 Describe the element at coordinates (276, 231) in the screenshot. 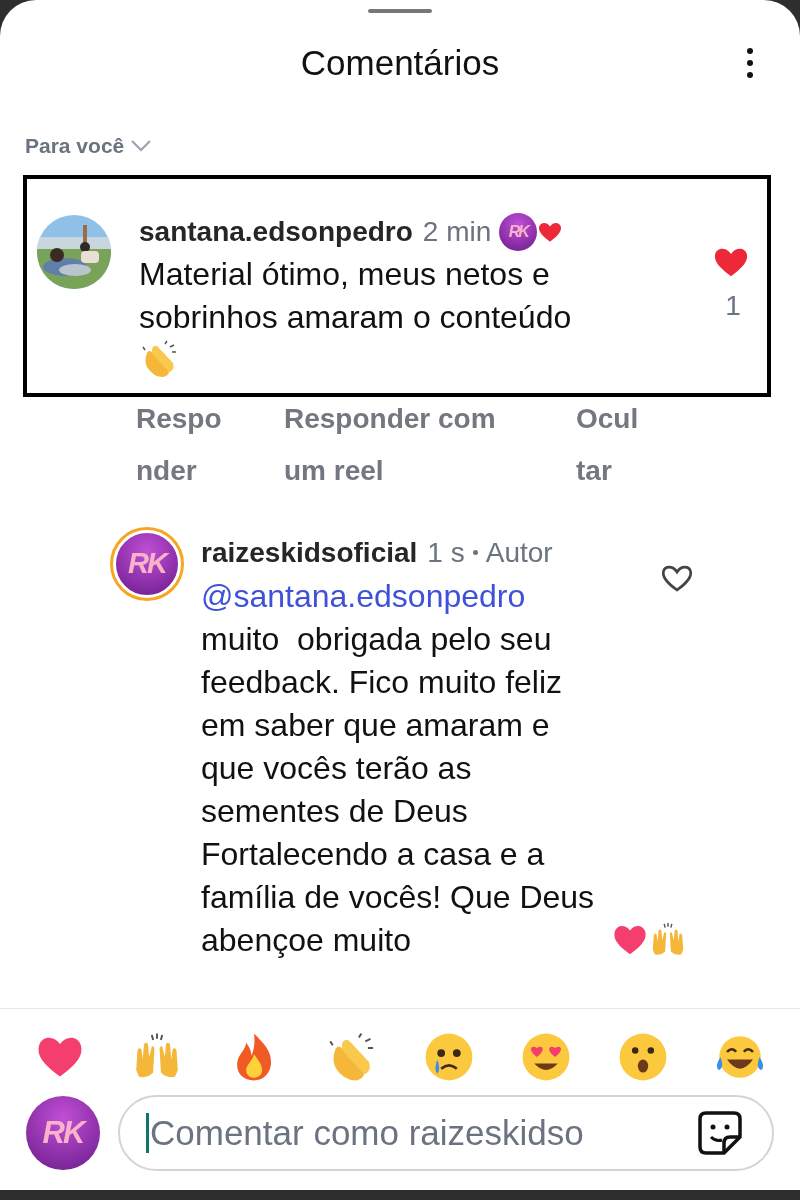

I see `username-link: santana.edsonpedro` at that location.